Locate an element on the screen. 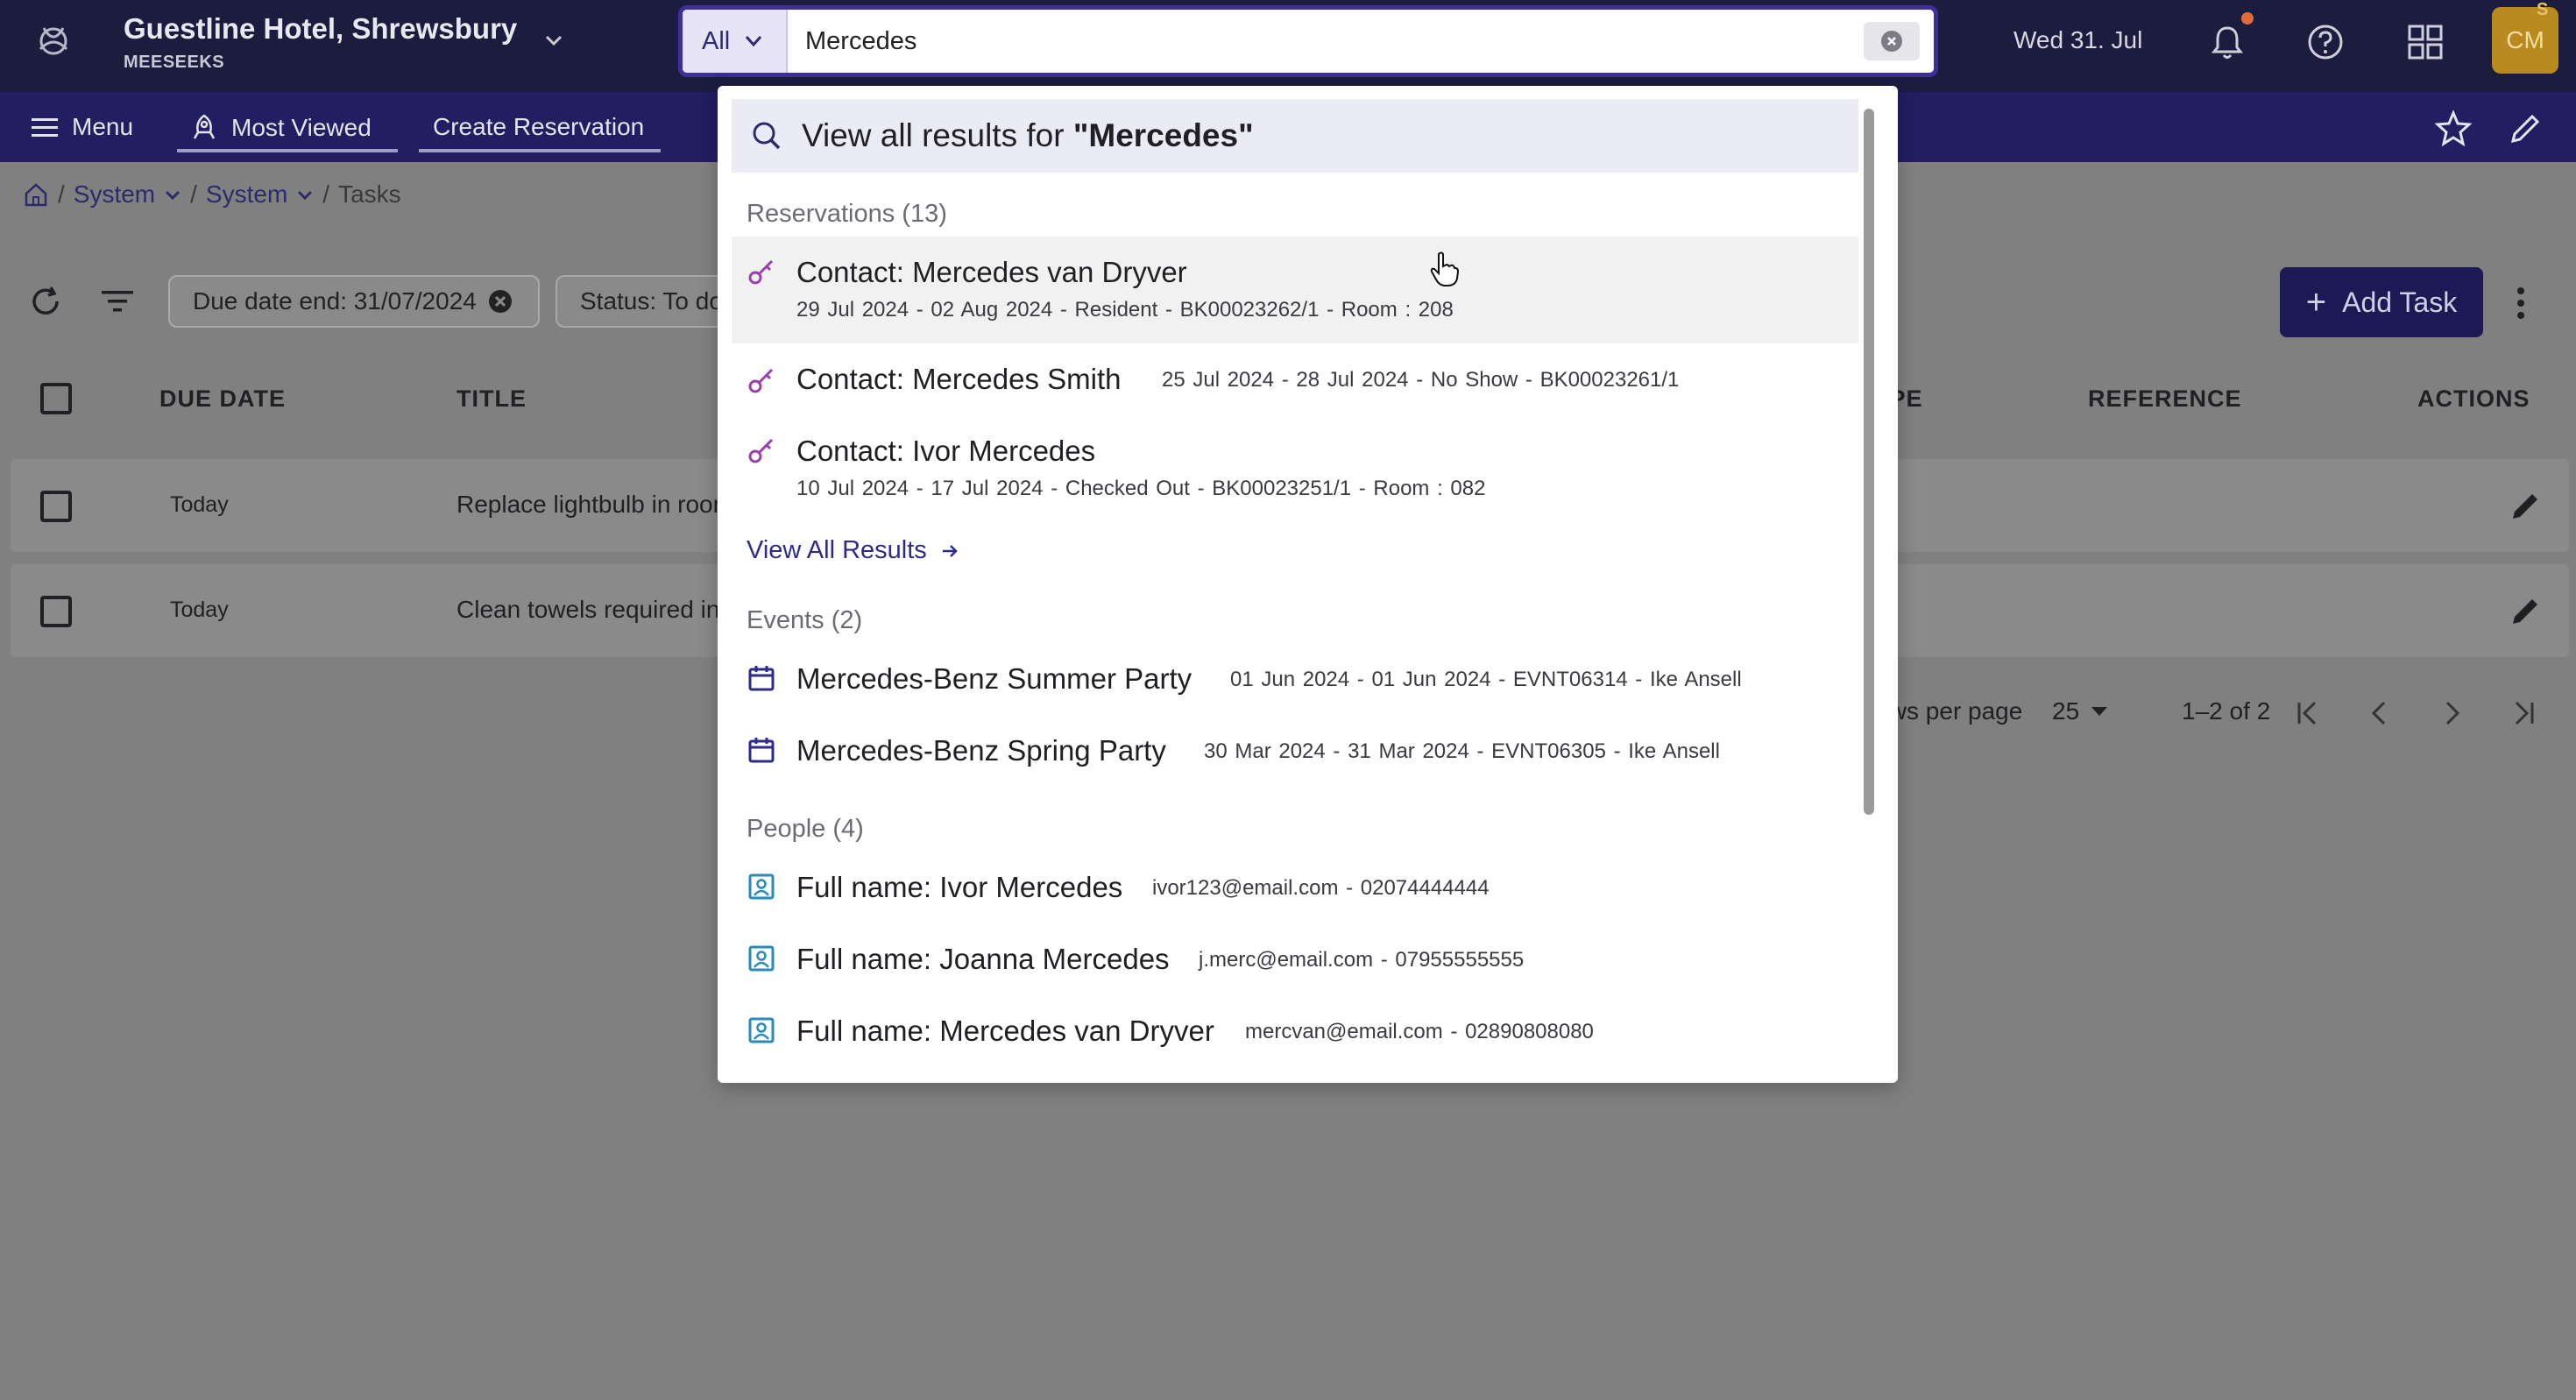 The height and width of the screenshot is (1400, 2576). search-scope-select: All is located at coordinates (735, 41).